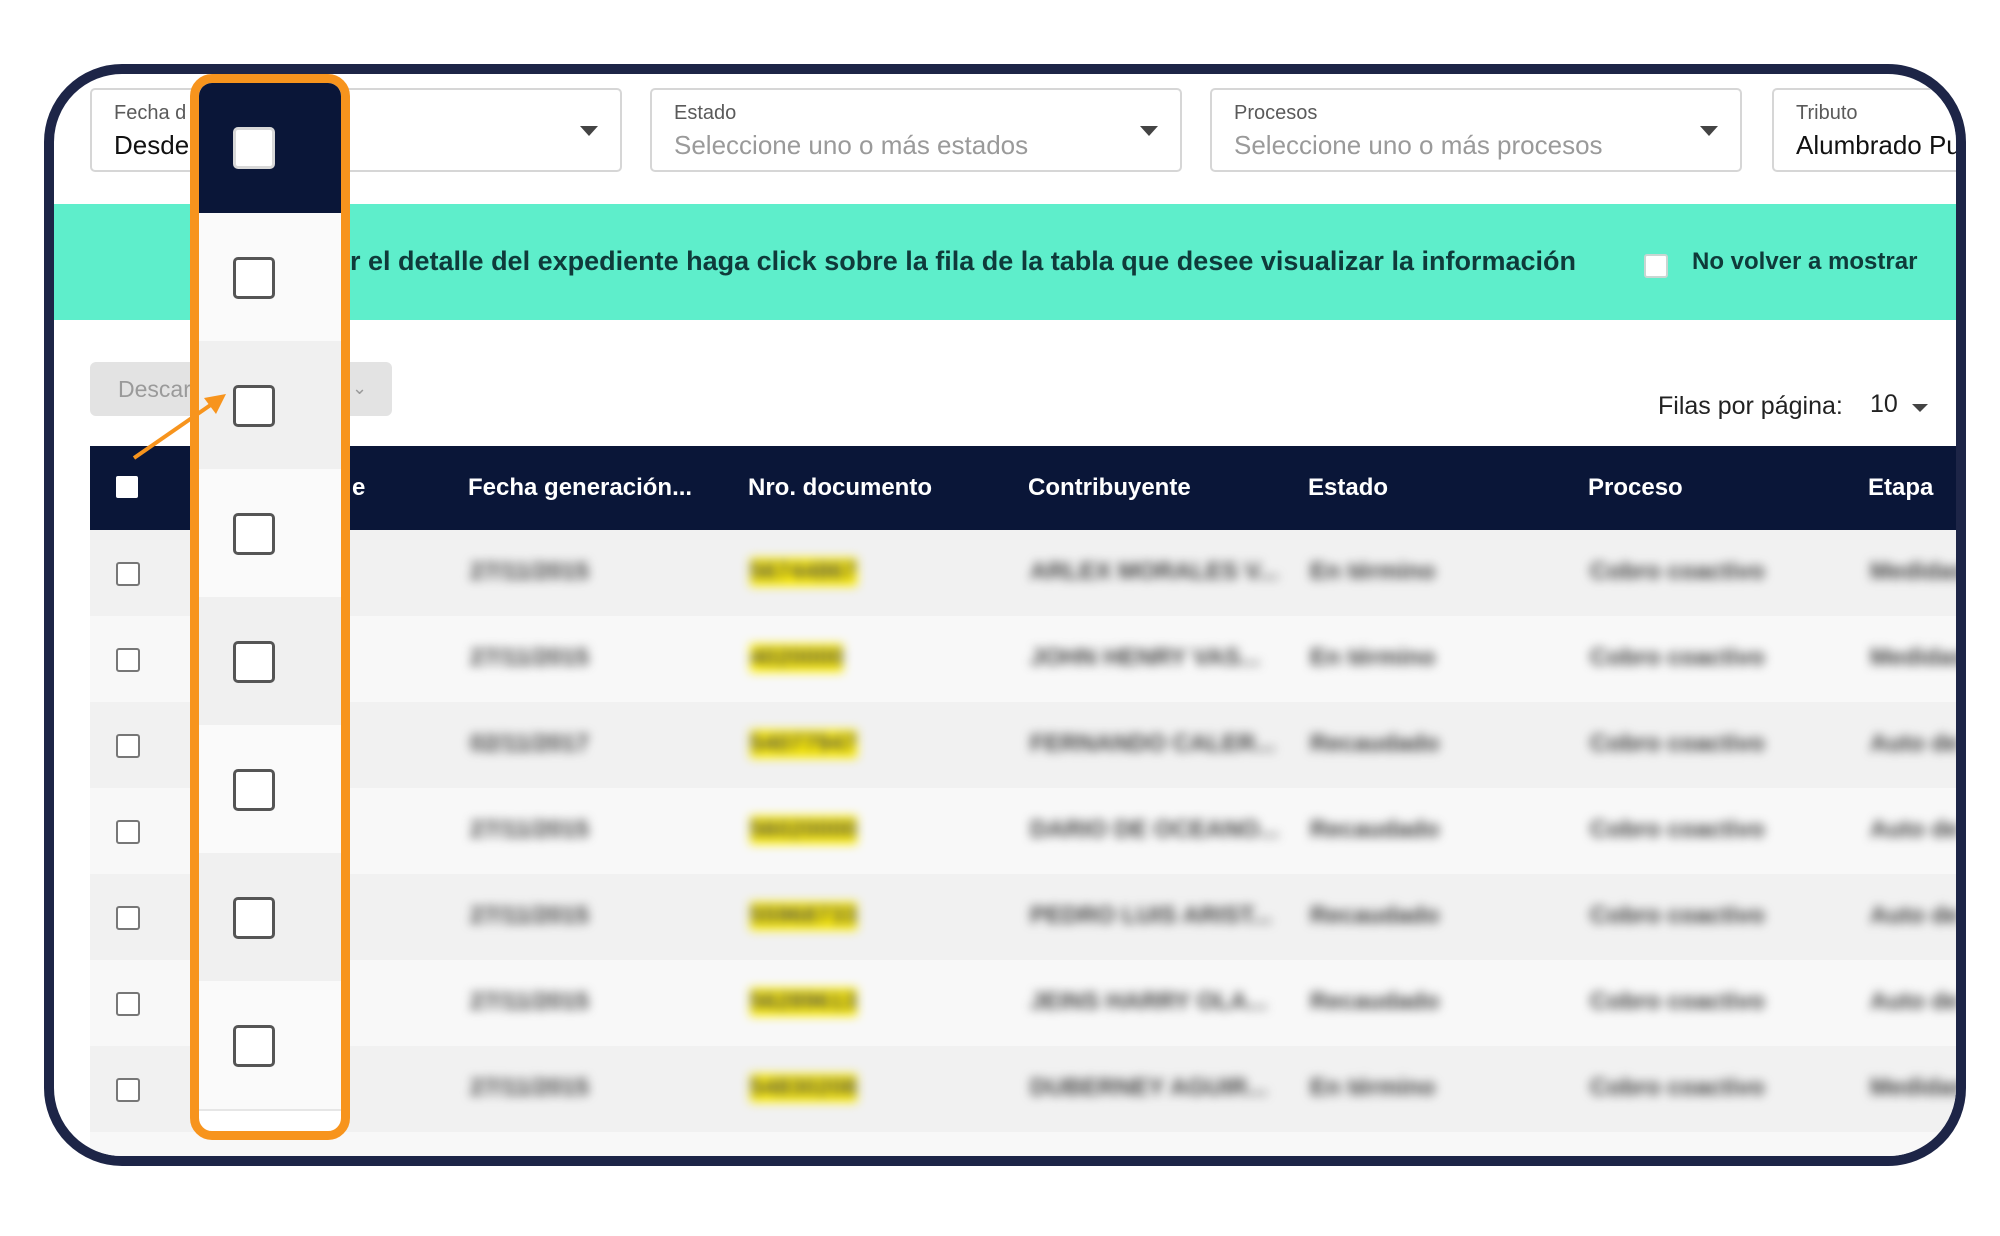  Describe the element at coordinates (1109, 488) in the screenshot. I see `column-header-contribuyente: Contribuyente` at that location.